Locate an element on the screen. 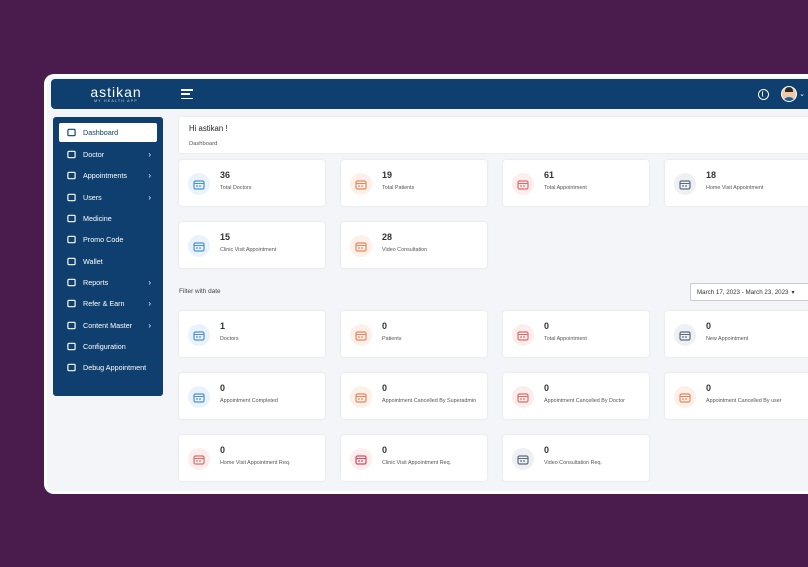 Image resolution: width=808 pixels, height=567 pixels. sidebar-item-label: Wallet is located at coordinates (93, 261).